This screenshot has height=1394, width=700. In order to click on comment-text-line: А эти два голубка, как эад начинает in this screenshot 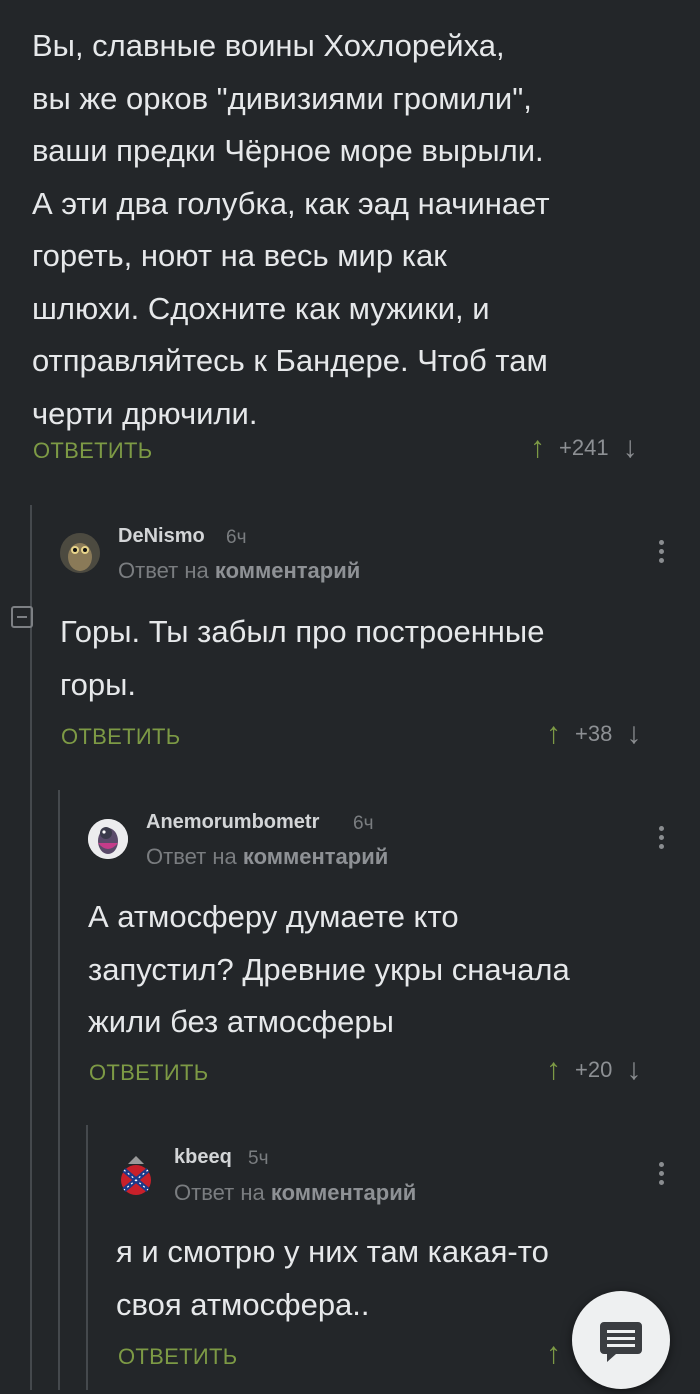, I will do `click(291, 203)`.